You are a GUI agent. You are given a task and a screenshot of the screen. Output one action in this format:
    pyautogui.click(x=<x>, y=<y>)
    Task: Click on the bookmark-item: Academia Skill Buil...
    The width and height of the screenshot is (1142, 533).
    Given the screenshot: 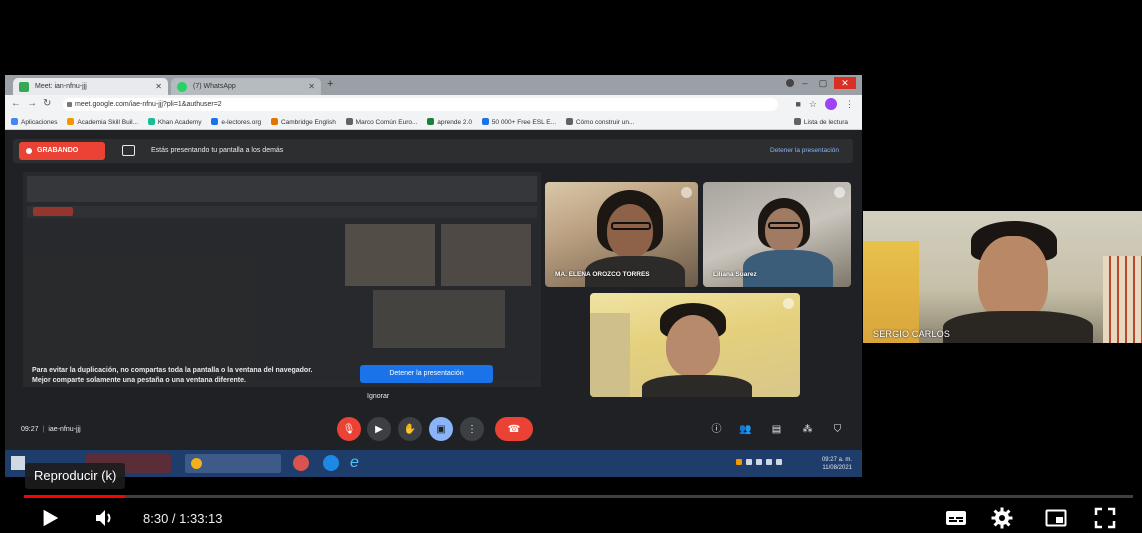 What is the action you would take?
    pyautogui.click(x=102, y=122)
    